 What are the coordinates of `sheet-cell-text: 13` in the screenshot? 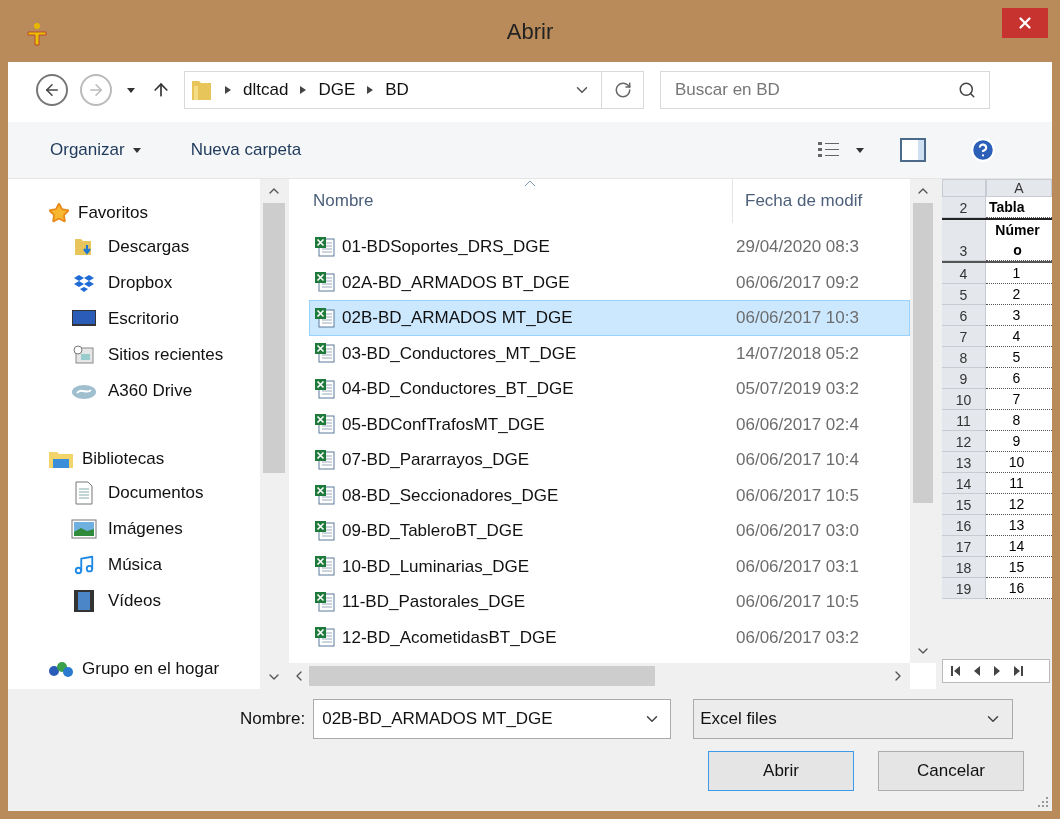 It's located at (1016, 525).